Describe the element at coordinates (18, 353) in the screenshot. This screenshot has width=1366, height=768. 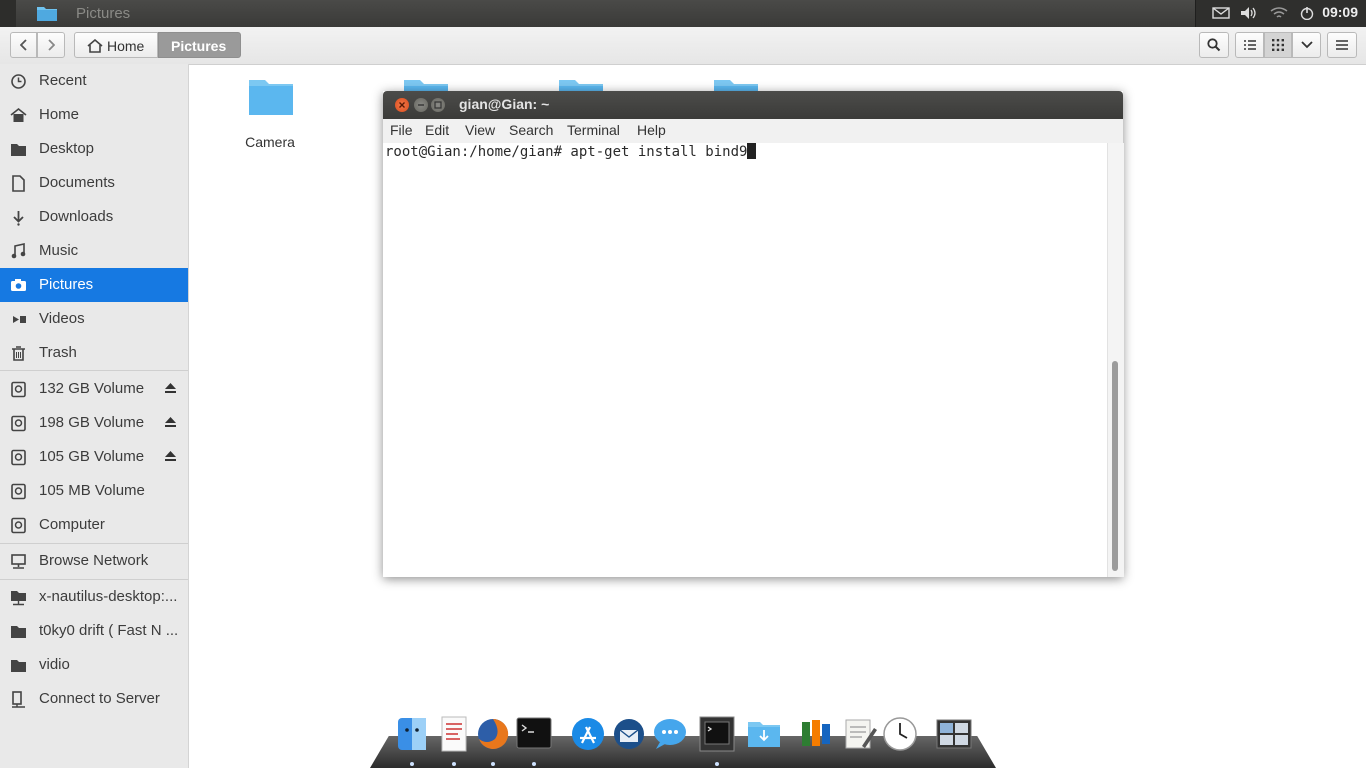
I see `trash-icon` at that location.